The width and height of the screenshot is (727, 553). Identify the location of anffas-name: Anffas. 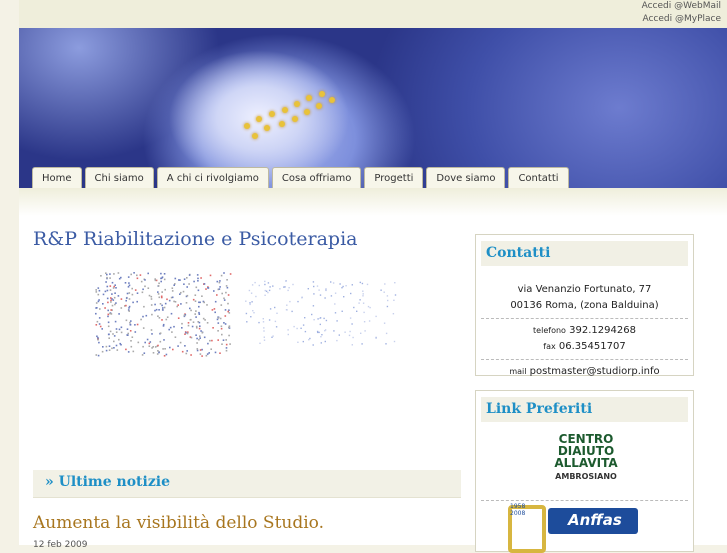
(595, 520).